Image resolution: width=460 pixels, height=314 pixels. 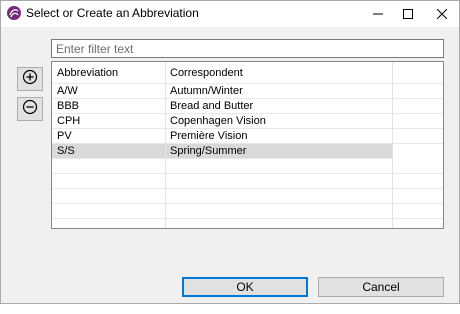 I want to click on table-row: A/W Autumn/Winter, so click(x=247, y=91).